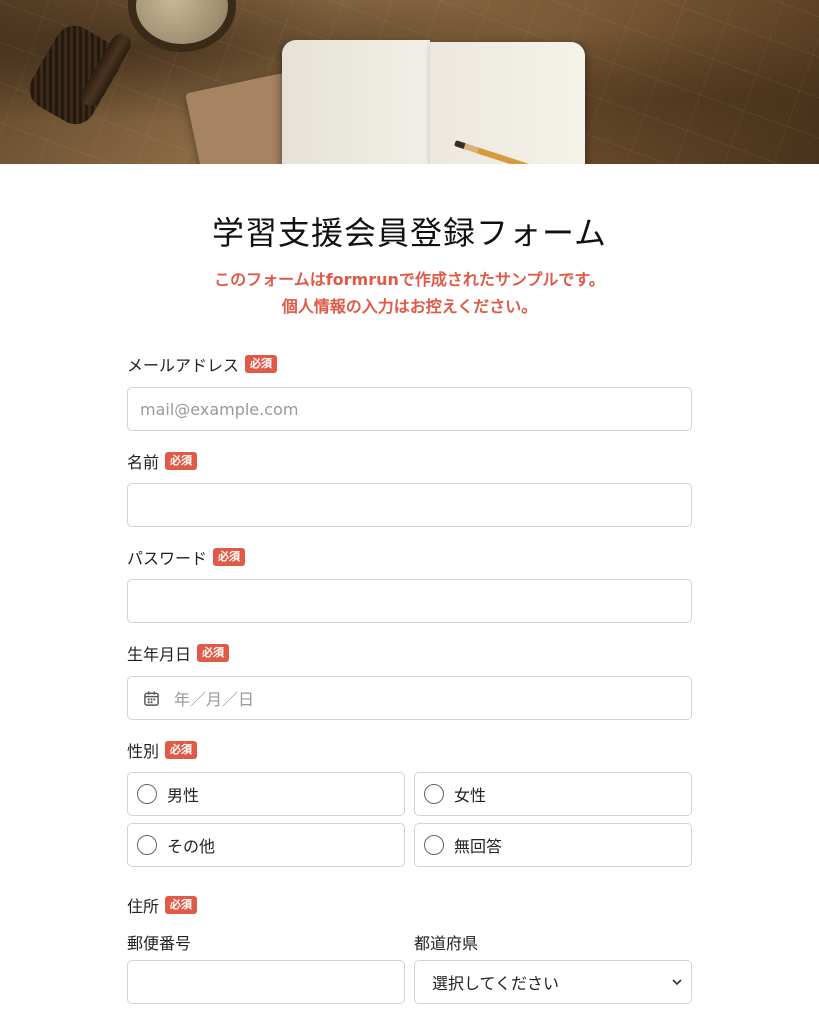 This screenshot has width=819, height=1024. I want to click on notebook-page-right, so click(507, 103).